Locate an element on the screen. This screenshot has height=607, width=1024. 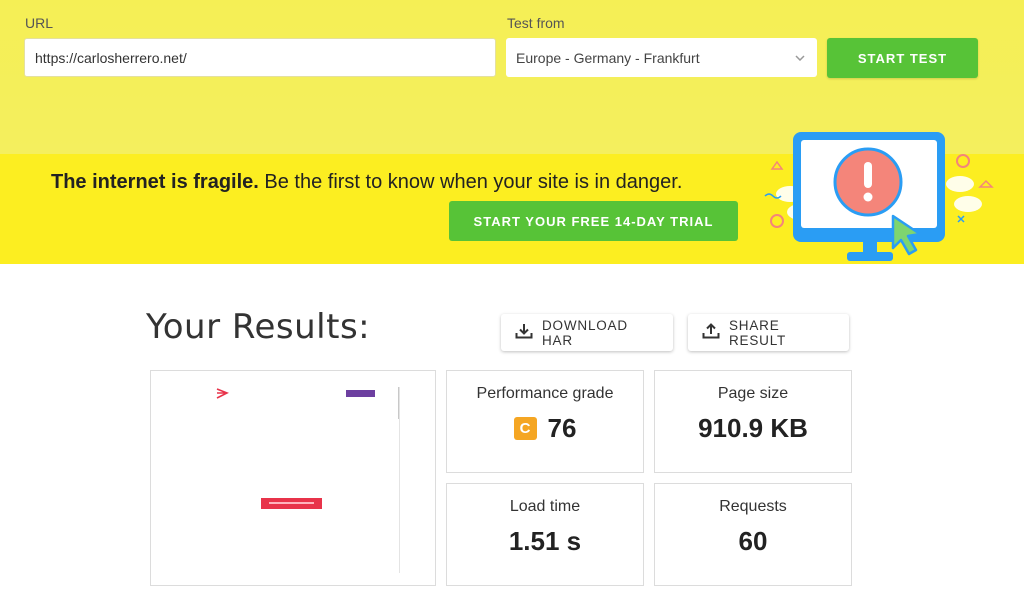
url-input is located at coordinates (260, 57).